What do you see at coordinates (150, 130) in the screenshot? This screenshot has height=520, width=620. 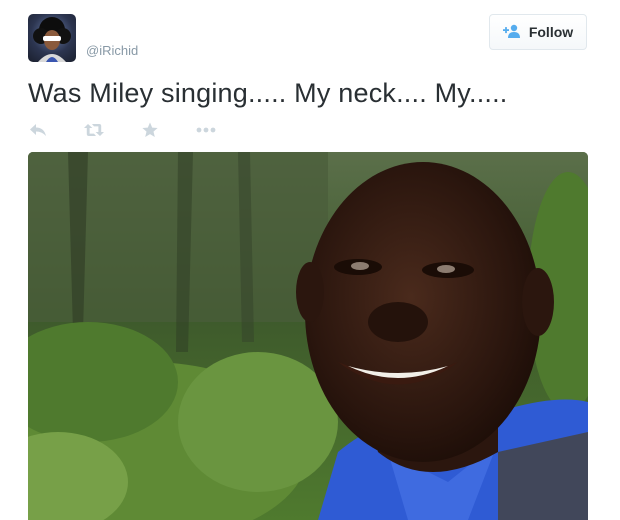 I see `favorite-star-icon` at bounding box center [150, 130].